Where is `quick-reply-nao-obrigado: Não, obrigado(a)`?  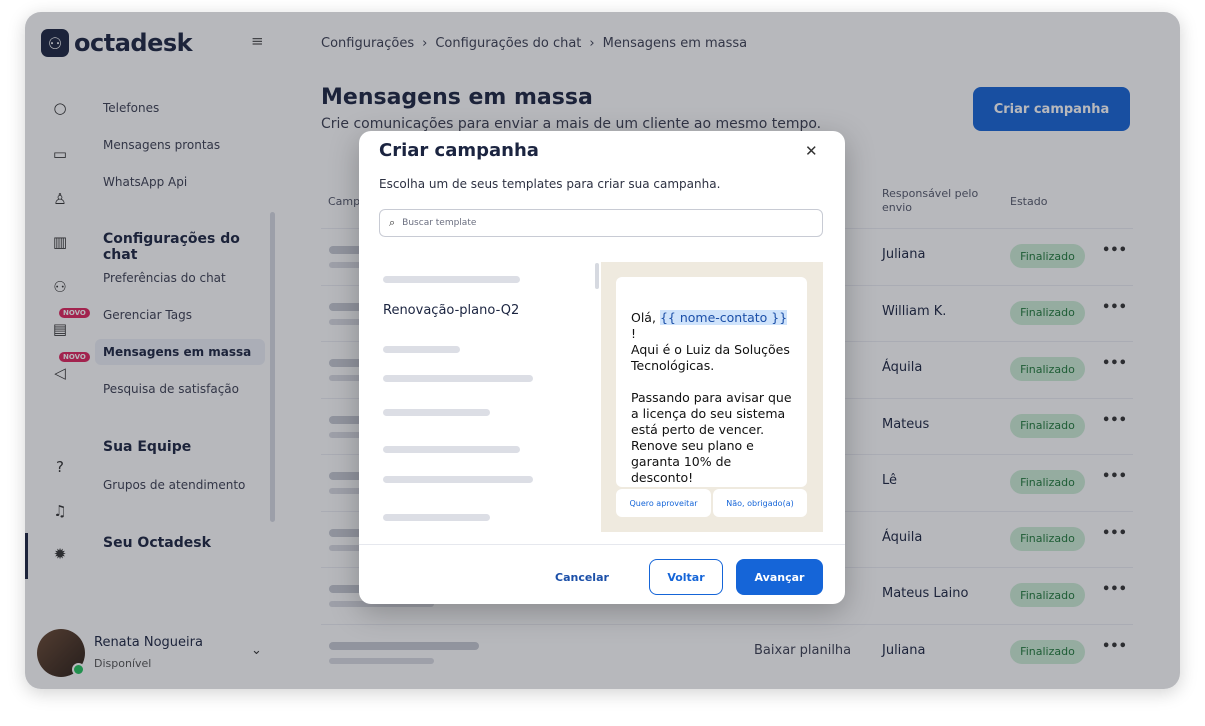
quick-reply-nao-obrigado: Não, obrigado(a) is located at coordinates (760, 503).